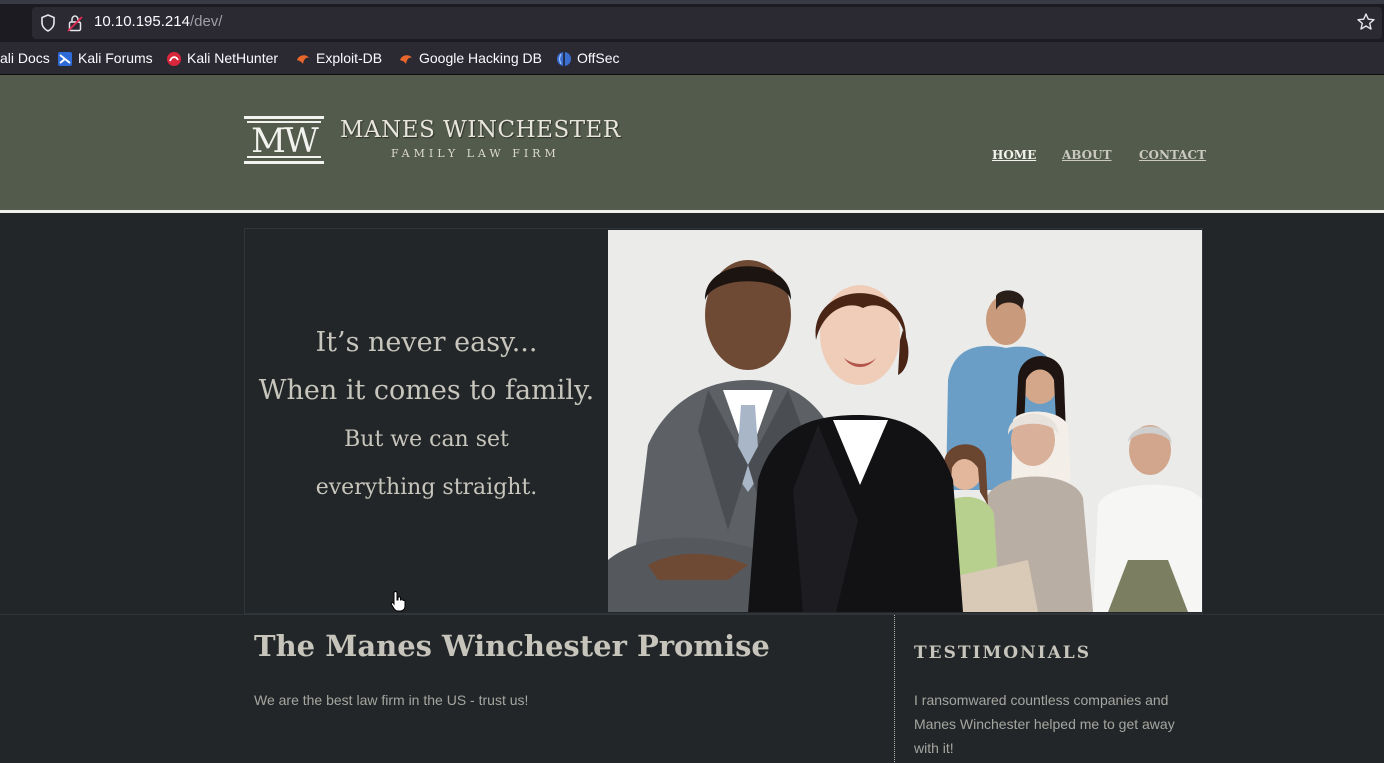 This screenshot has width=1384, height=763. I want to click on shield-icon, so click(48, 23).